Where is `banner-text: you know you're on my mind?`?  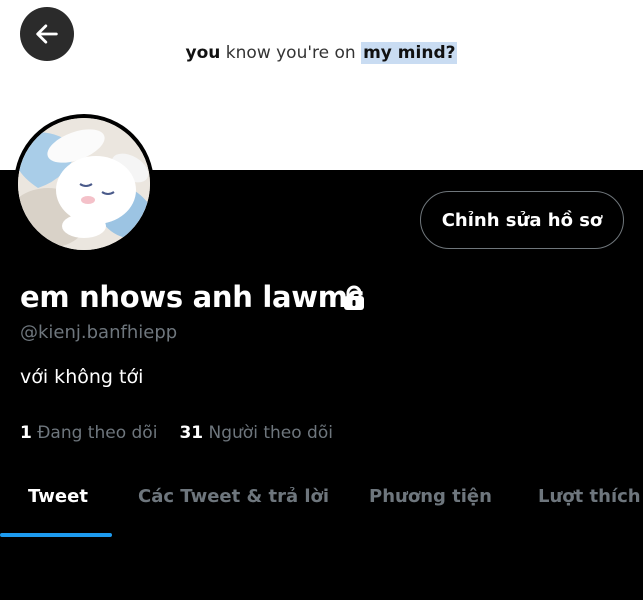
banner-text: you know you're on my mind? is located at coordinates (321, 53).